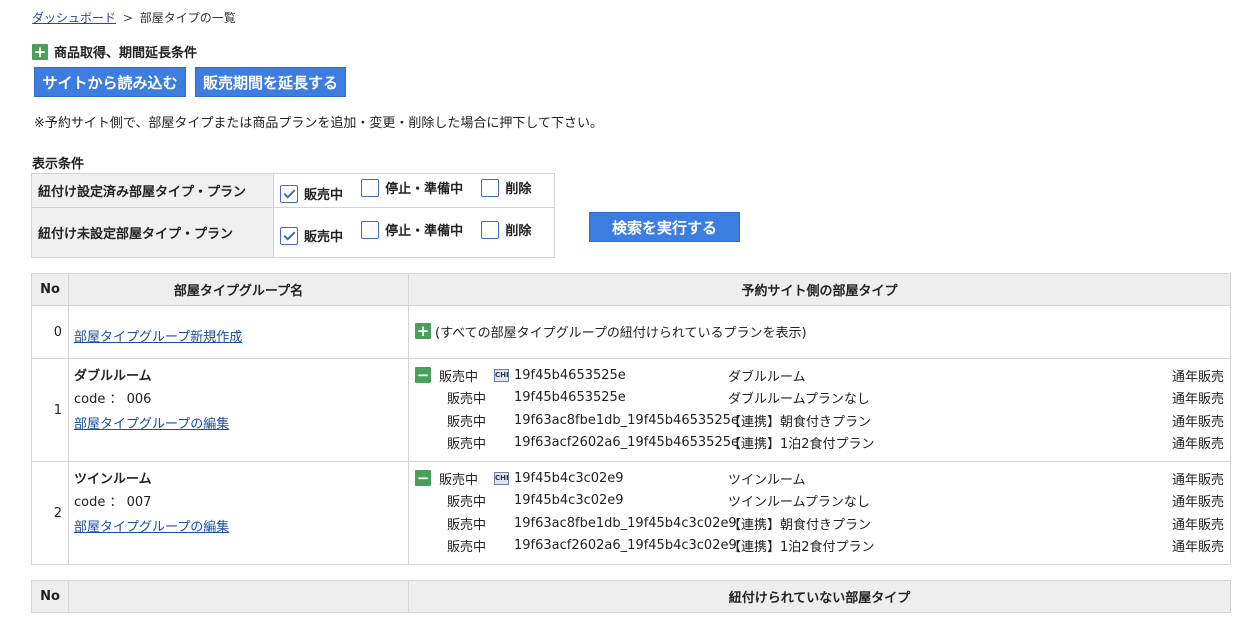 The width and height of the screenshot is (1249, 643). Describe the element at coordinates (767, 480) in the screenshot. I see `plan-name: ツインルーム` at that location.